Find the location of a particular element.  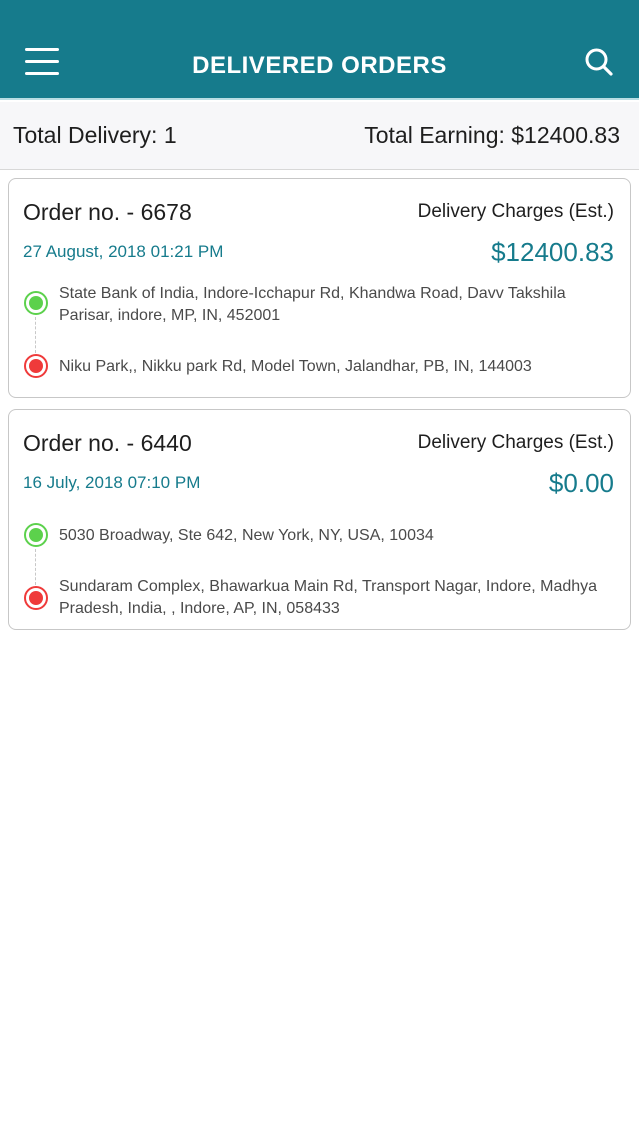

search-button is located at coordinates (599, 62).